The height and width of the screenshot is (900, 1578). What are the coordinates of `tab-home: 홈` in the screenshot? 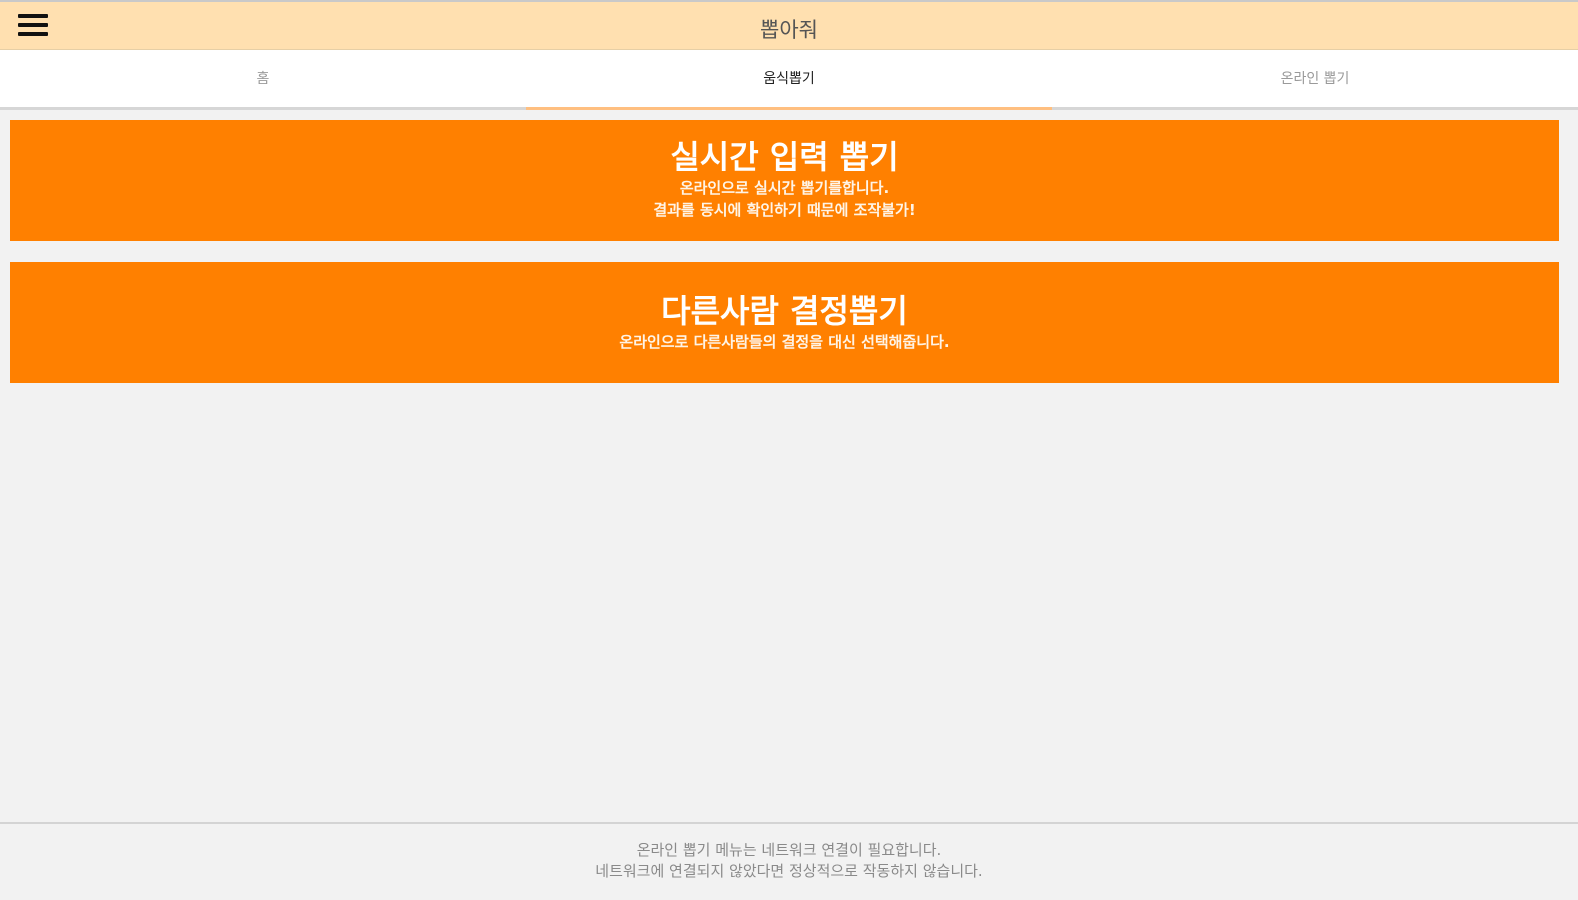 It's located at (263, 78).